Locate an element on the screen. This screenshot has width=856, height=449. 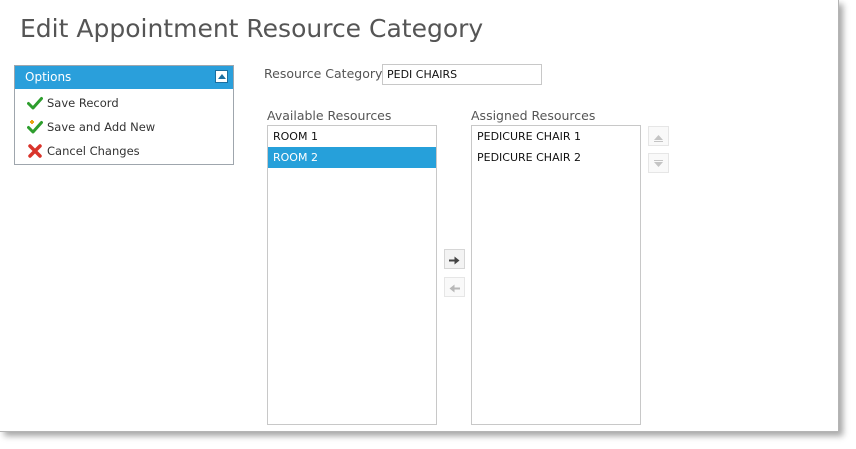
save-and-add-new-label: Save and Add New is located at coordinates (101, 127).